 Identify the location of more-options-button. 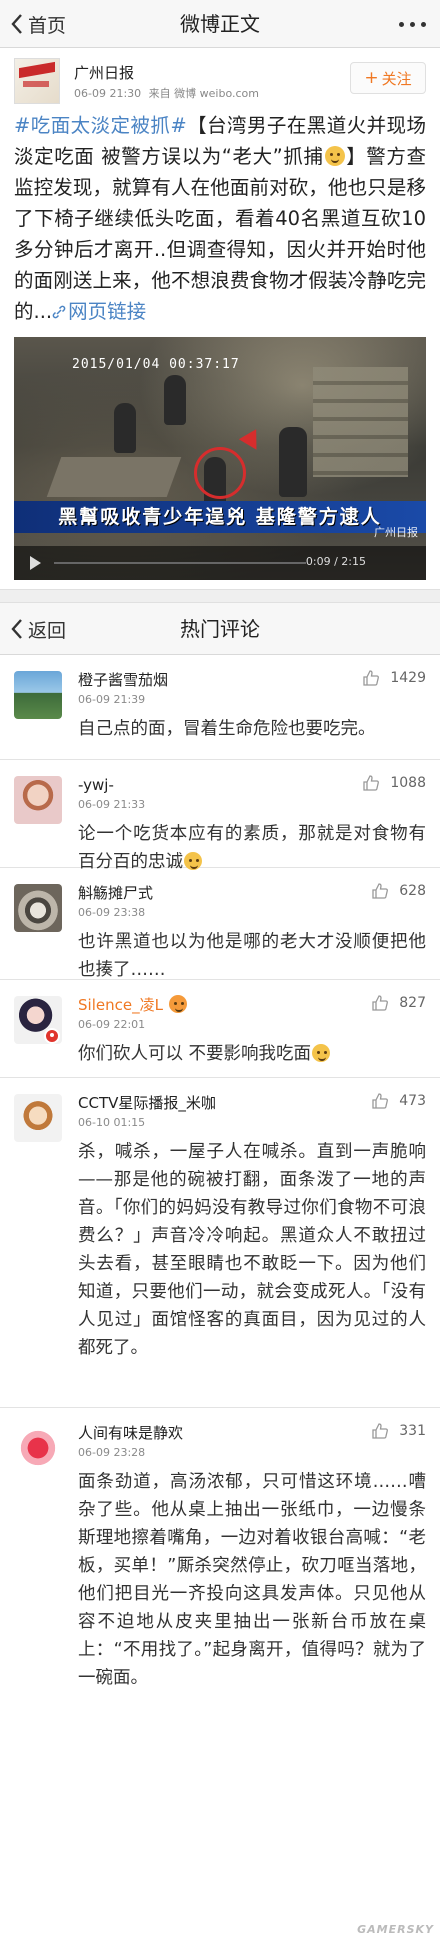
(412, 24).